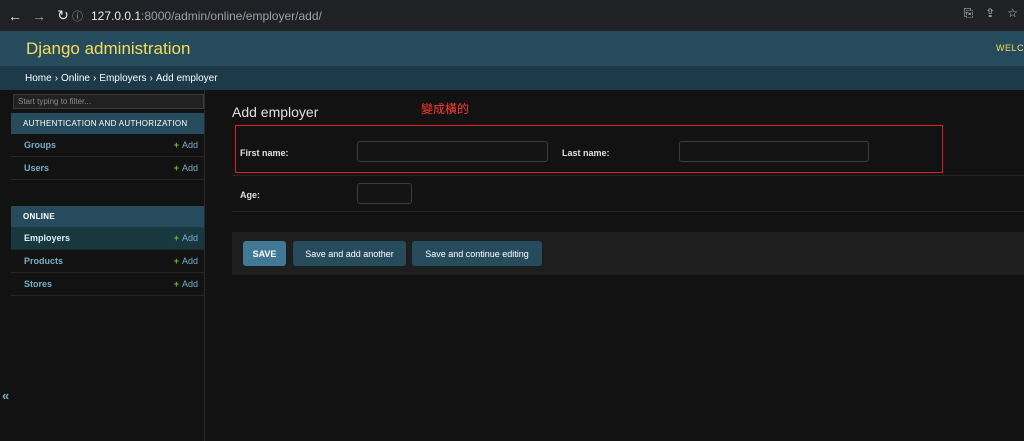  What do you see at coordinates (231, 15) in the screenshot?
I see `url-path: :8000/admin/online/employer/add/` at bounding box center [231, 15].